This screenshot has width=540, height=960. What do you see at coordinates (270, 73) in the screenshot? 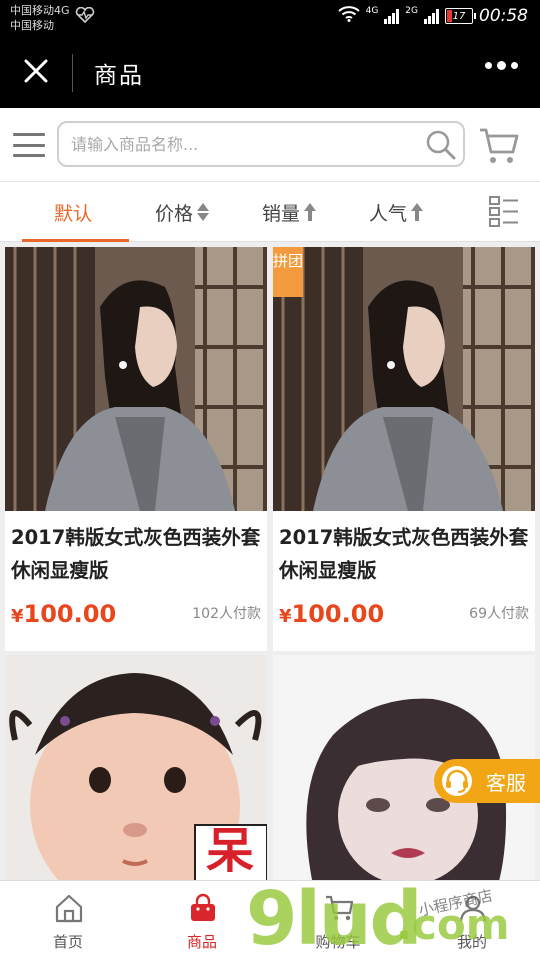
I see `title-bar: 商品` at bounding box center [270, 73].